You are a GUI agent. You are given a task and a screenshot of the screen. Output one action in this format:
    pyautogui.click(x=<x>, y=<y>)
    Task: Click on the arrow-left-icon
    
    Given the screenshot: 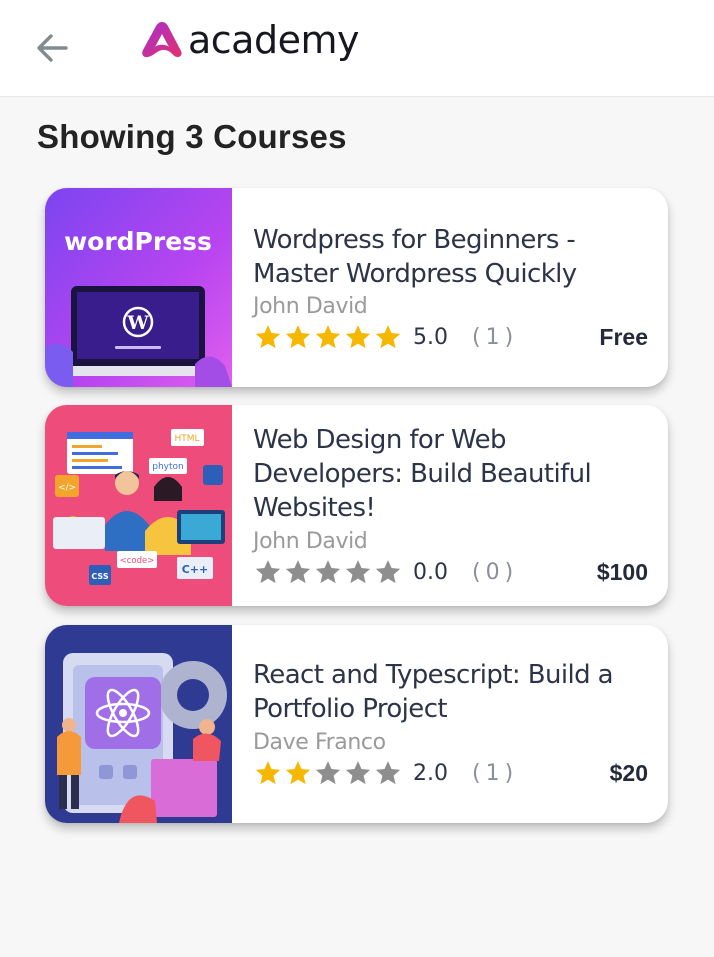 What is the action you would take?
    pyautogui.click(x=52, y=48)
    